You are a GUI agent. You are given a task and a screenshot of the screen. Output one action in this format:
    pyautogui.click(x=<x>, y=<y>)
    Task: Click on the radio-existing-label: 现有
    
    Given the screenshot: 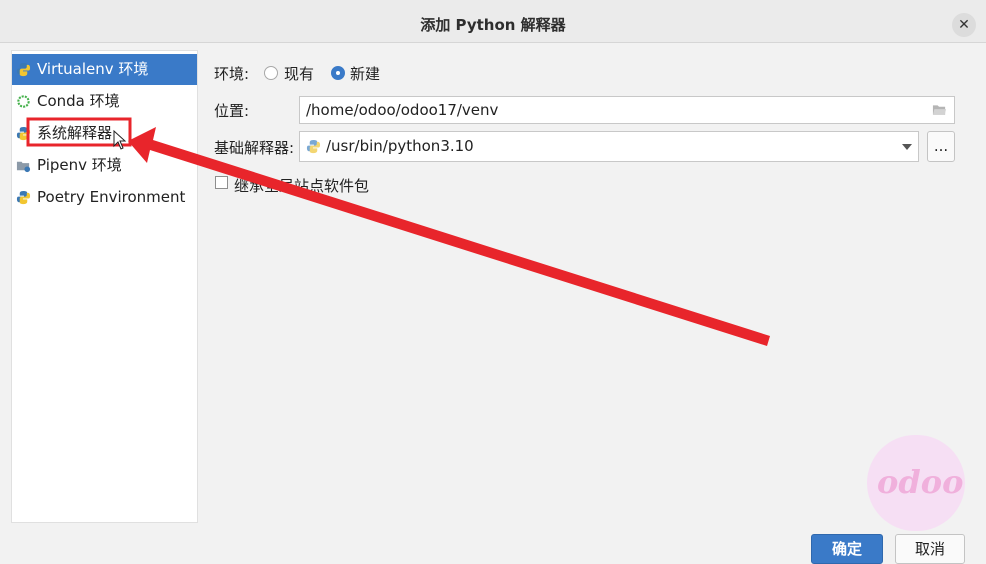 What is the action you would take?
    pyautogui.click(x=299, y=73)
    